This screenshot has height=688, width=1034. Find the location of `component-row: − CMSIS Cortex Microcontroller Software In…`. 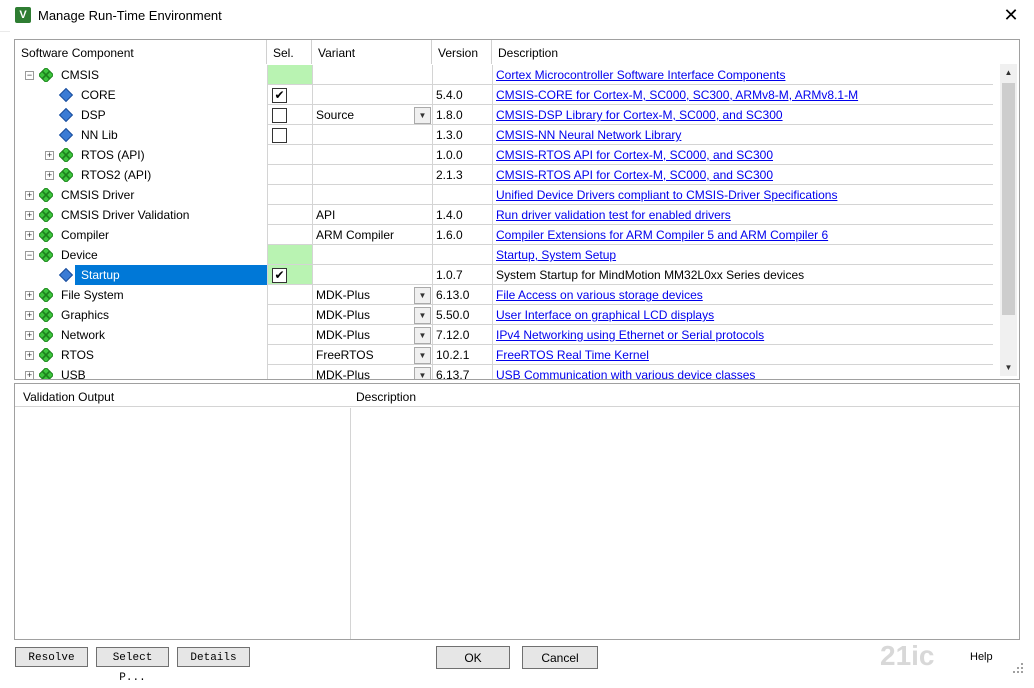

component-row: − CMSIS Cortex Microcontroller Software In… is located at coordinates (504, 75).